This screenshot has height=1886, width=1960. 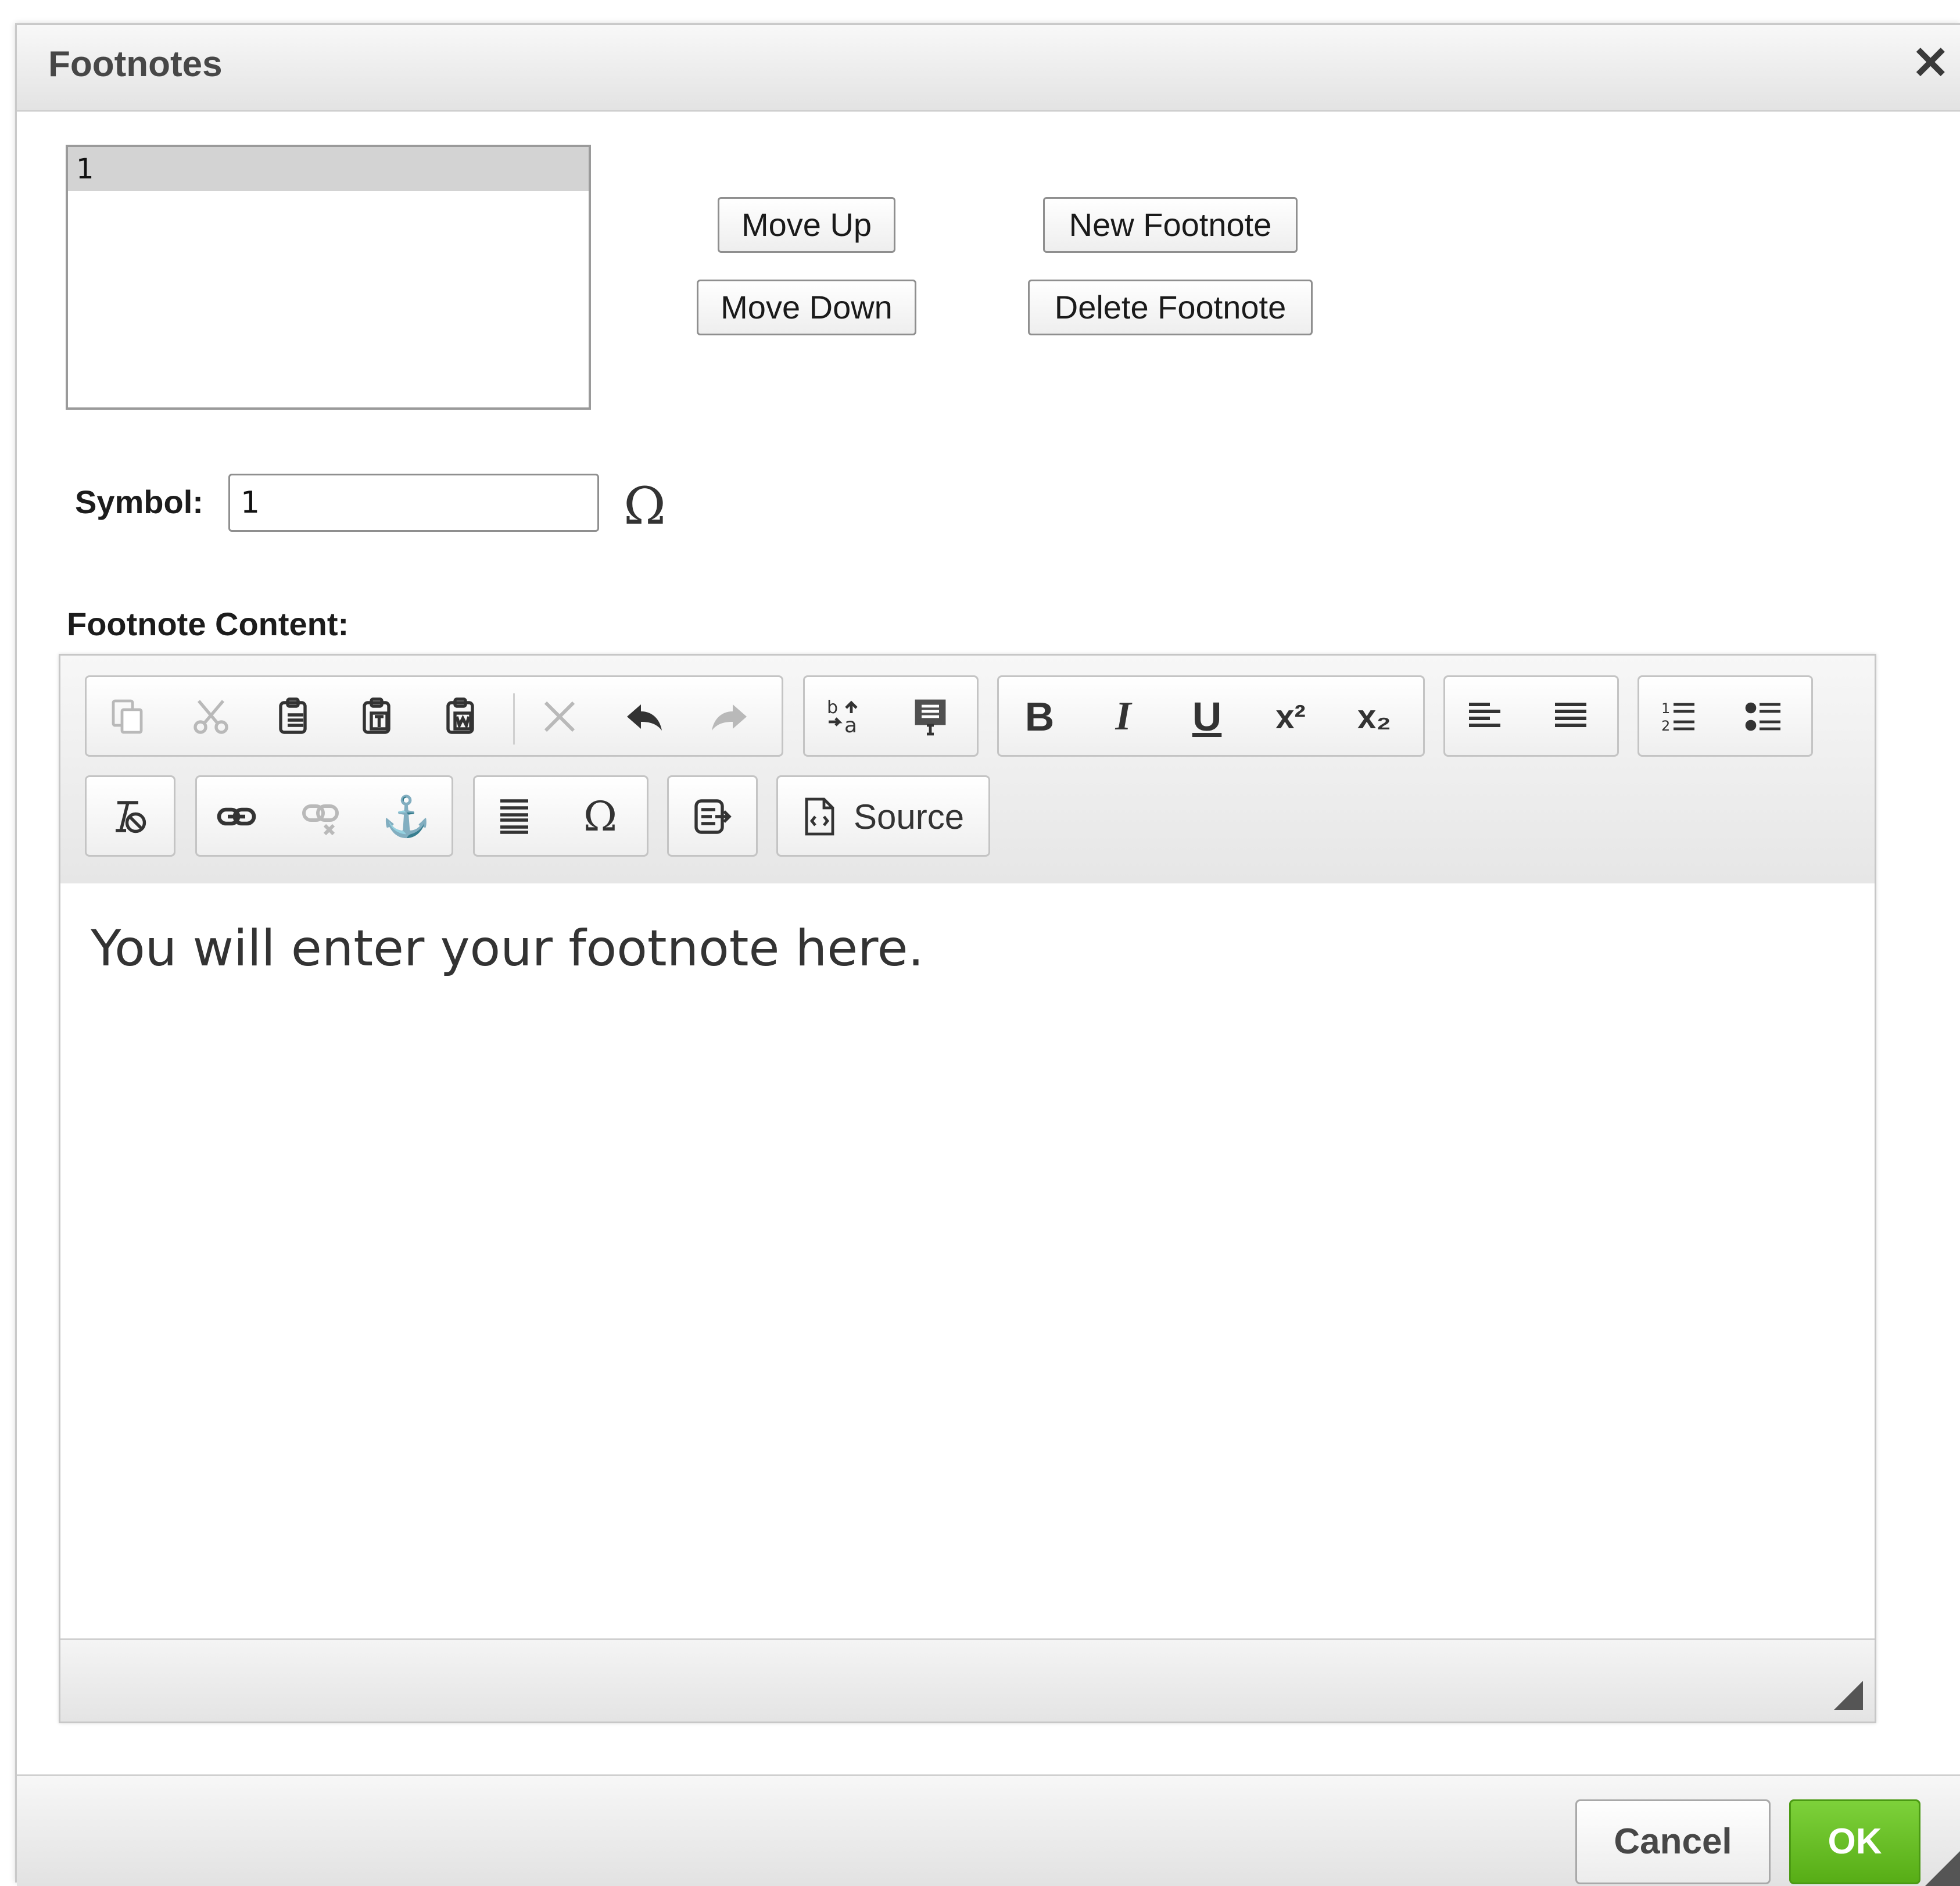 I want to click on paste-word-icon, so click(x=462, y=716).